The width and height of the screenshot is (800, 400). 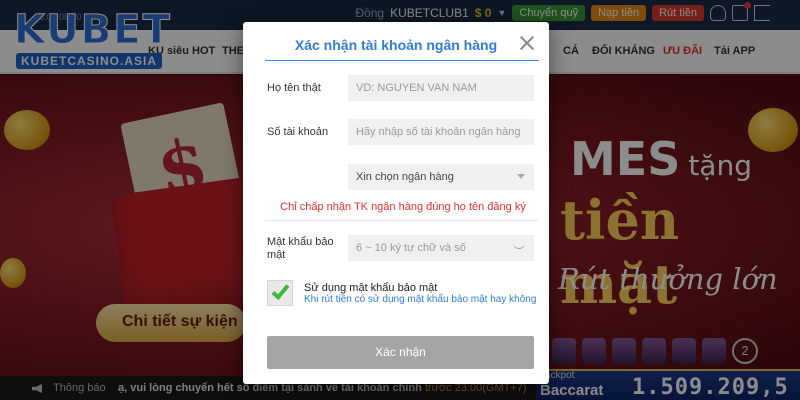 What do you see at coordinates (400, 352) in the screenshot?
I see `confirm-button: Xác nhận` at bounding box center [400, 352].